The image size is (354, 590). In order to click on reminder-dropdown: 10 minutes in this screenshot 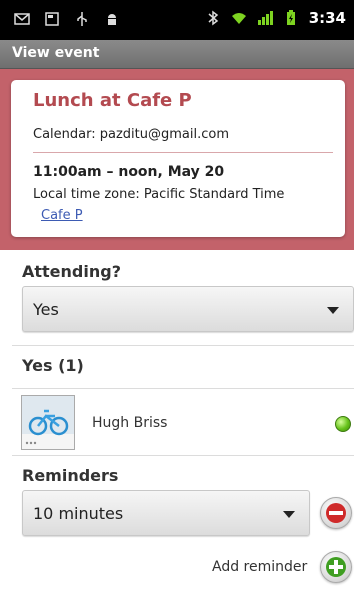, I will do `click(166, 513)`.